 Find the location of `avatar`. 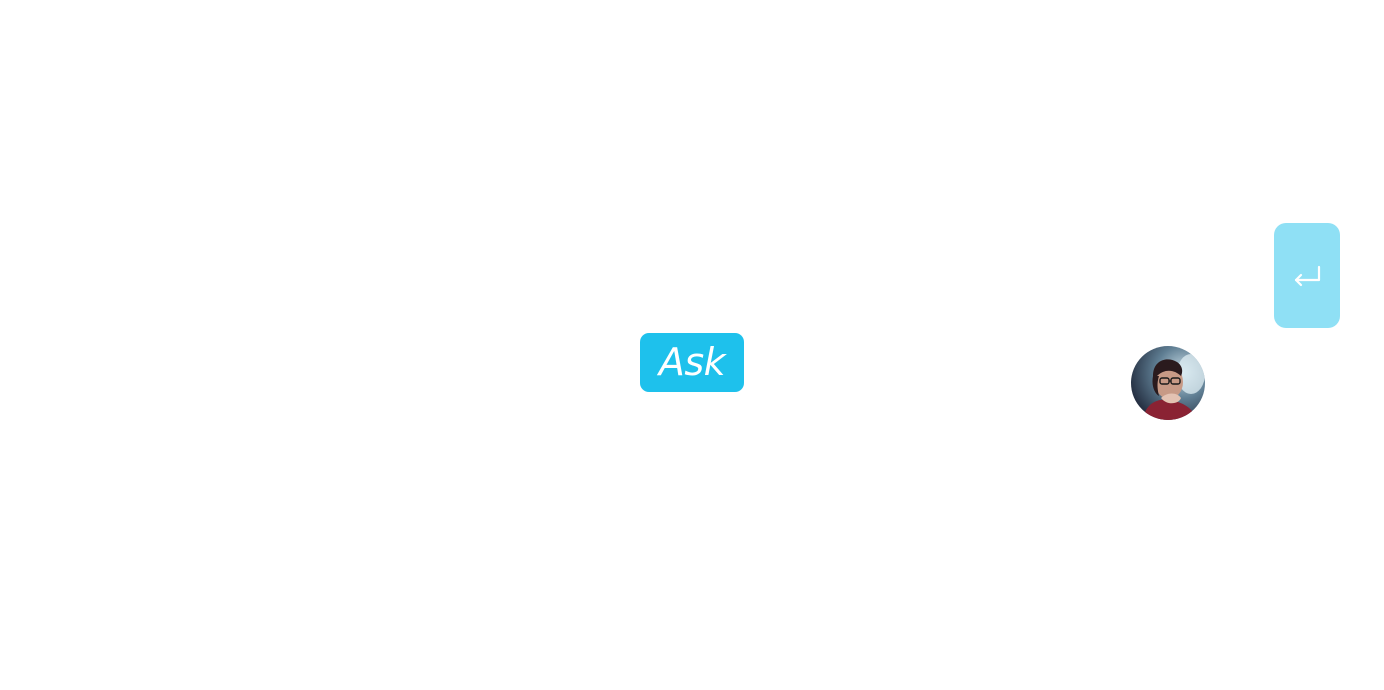

avatar is located at coordinates (1168, 383).